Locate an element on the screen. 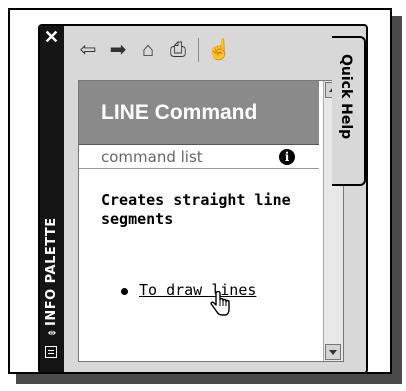  back-arrow-icon: ⇦ is located at coordinates (88, 50).